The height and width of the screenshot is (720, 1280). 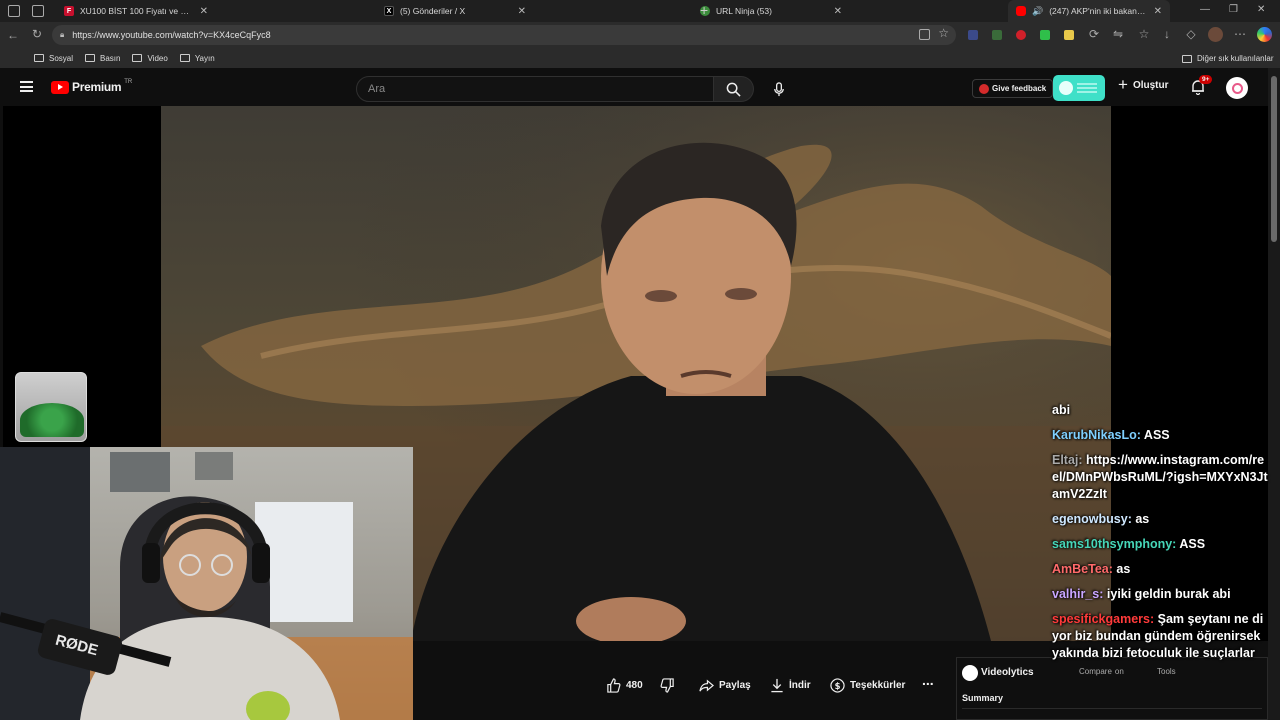 What do you see at coordinates (1240, 34) in the screenshot?
I see `more-menu-icon: ⋯` at bounding box center [1240, 34].